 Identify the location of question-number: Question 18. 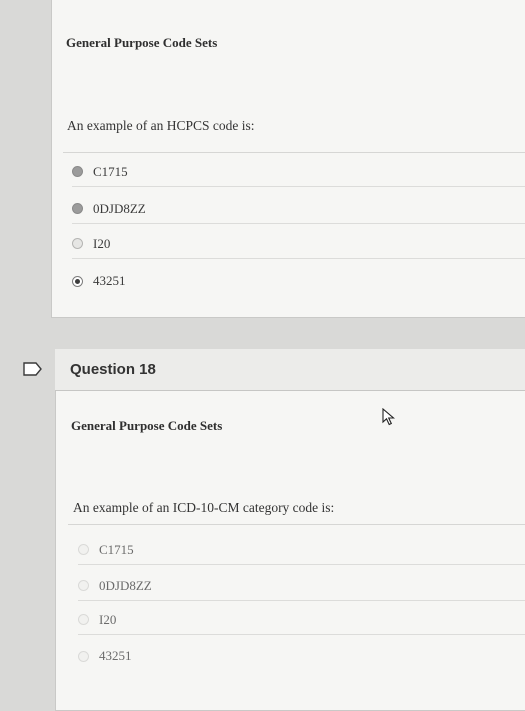
(113, 369).